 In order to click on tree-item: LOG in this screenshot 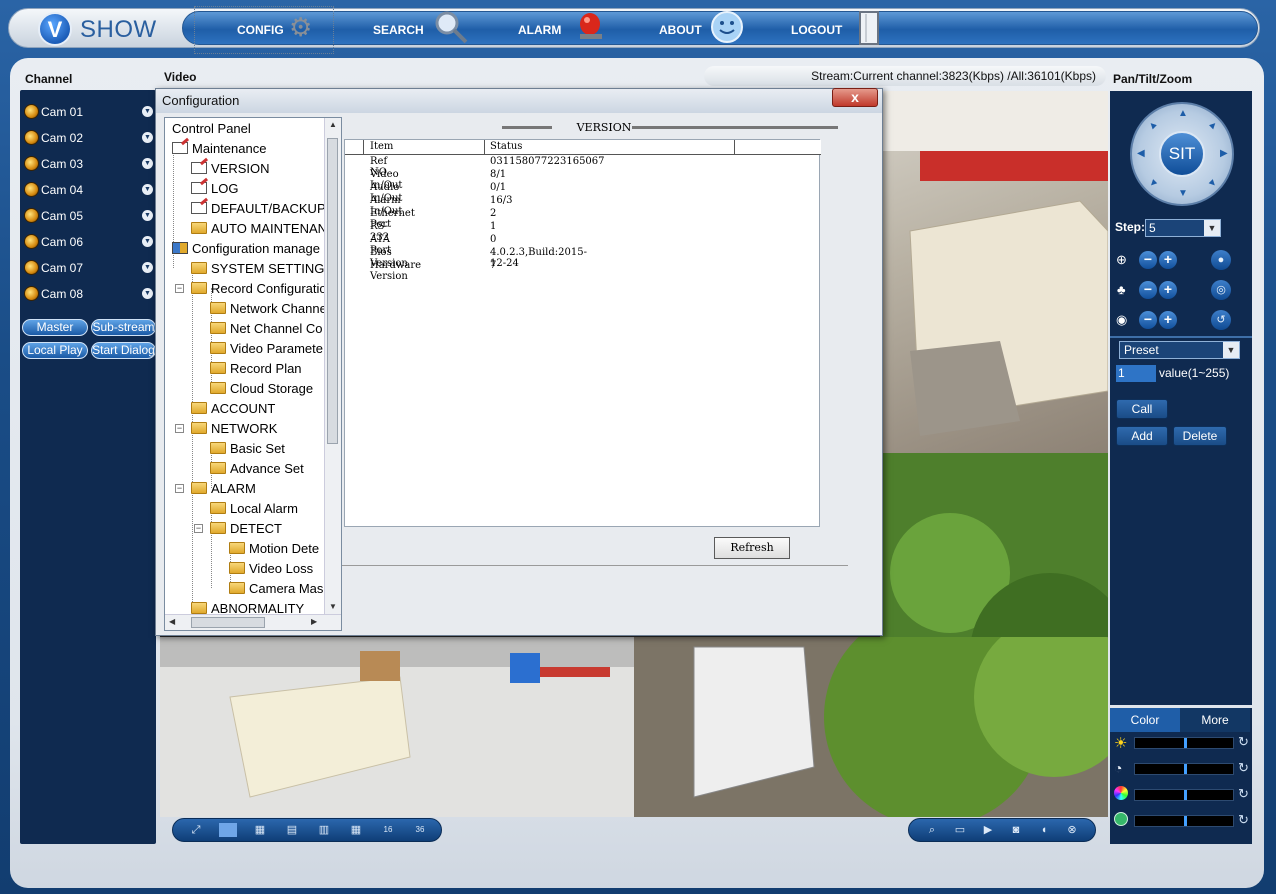, I will do `click(214, 189)`.